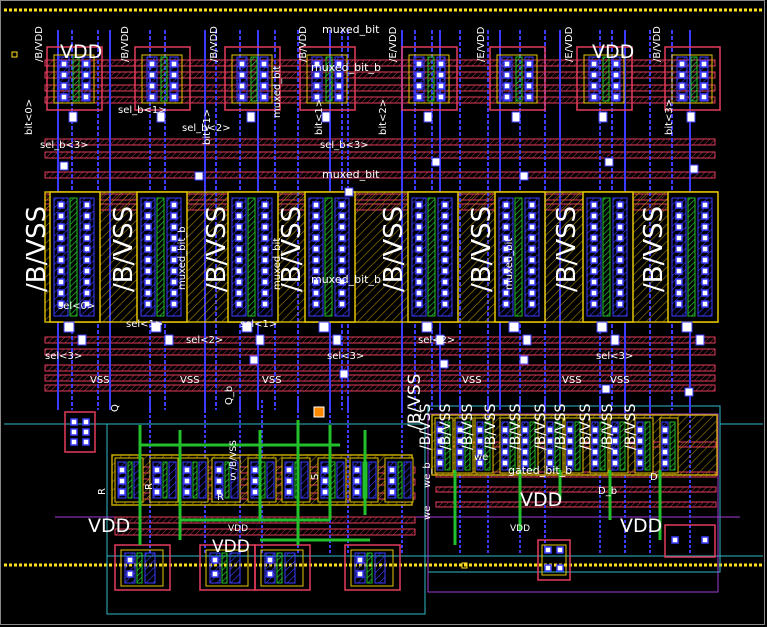 The width and height of the screenshot is (767, 627). Describe the element at coordinates (229, 395) in the screenshot. I see `q-b-label: Q_b` at that location.